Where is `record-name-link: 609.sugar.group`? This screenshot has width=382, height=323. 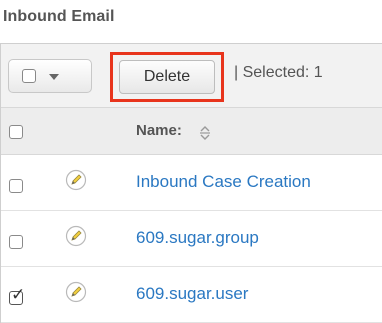 record-name-link: 609.sugar.group is located at coordinates (197, 238).